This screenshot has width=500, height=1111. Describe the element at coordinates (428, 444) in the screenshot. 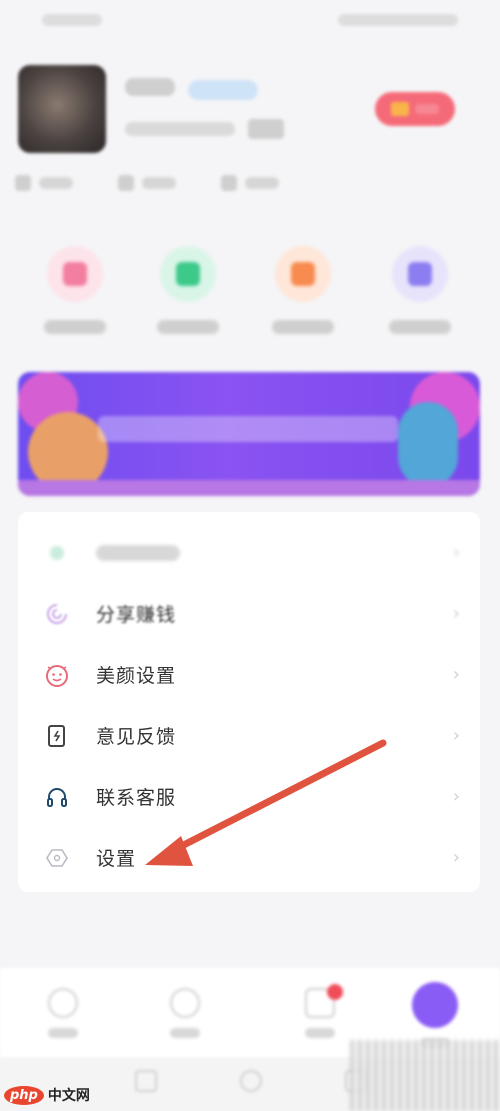

I see `banner-illustration-right` at that location.